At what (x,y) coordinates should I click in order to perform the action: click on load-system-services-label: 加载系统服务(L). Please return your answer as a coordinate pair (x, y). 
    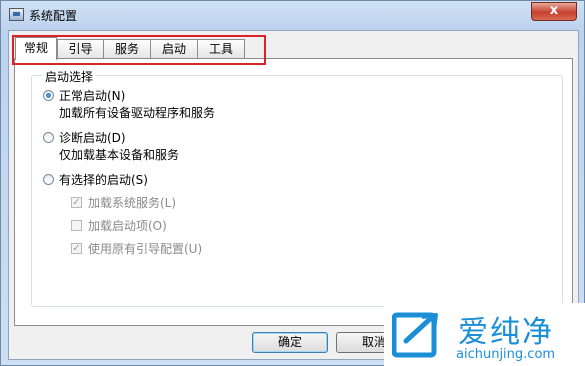
    Looking at the image, I should click on (132, 203).